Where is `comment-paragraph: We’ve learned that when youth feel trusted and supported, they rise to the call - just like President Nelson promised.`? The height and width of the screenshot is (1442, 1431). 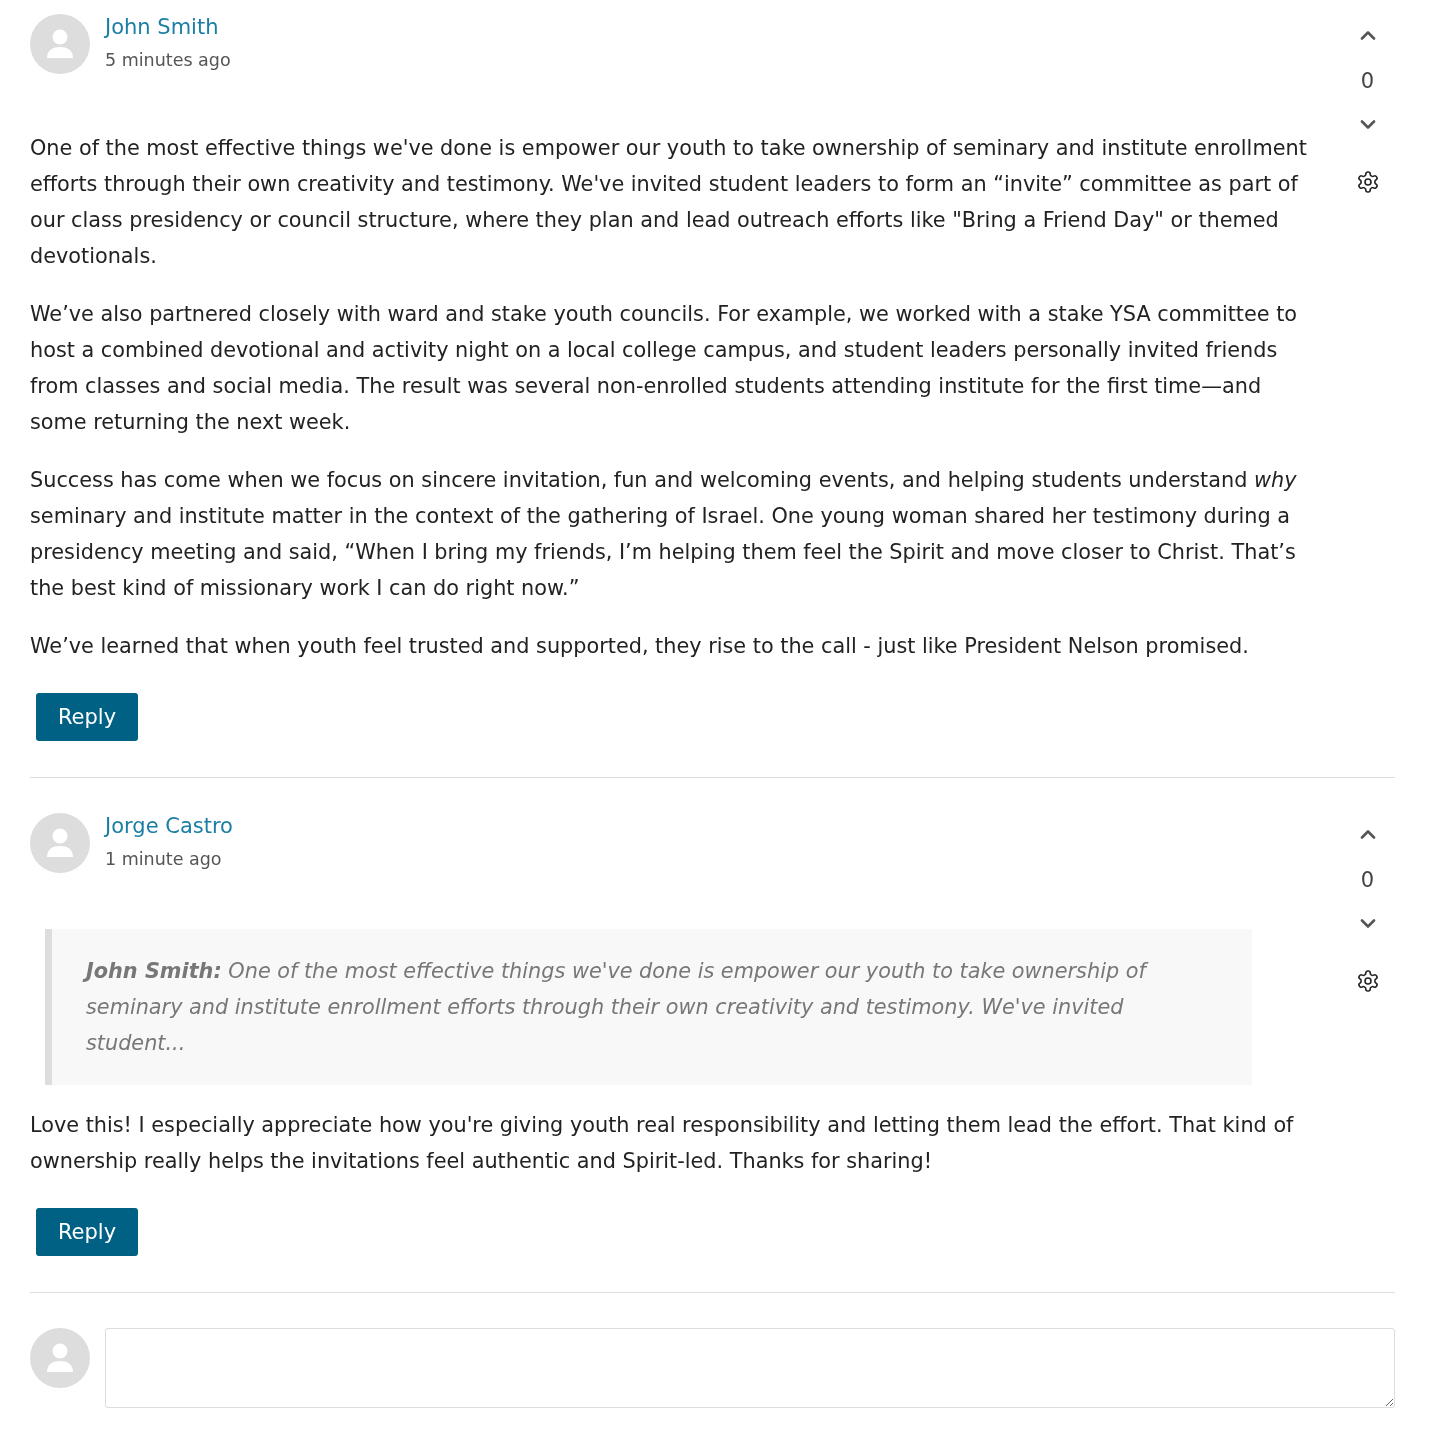
comment-paragraph: We’ve learned that when youth feel trusted and supported, they rise to the call - just like President Nelson promised. is located at coordinates (640, 646).